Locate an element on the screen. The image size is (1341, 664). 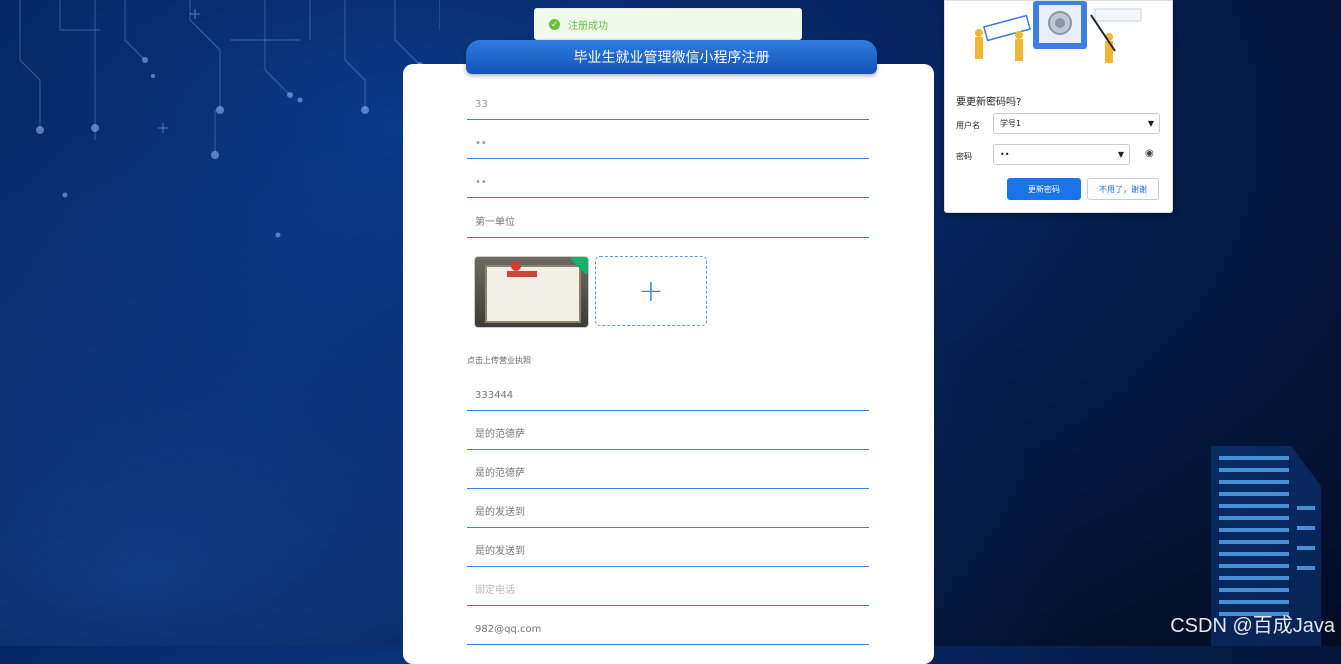
eye-icon: ◉ is located at coordinates (1149, 153).